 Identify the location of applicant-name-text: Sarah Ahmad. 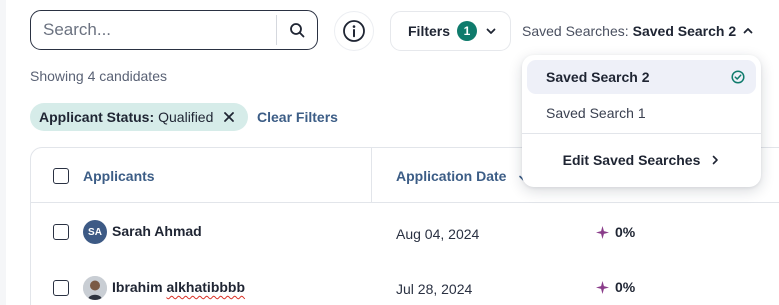
(157, 231).